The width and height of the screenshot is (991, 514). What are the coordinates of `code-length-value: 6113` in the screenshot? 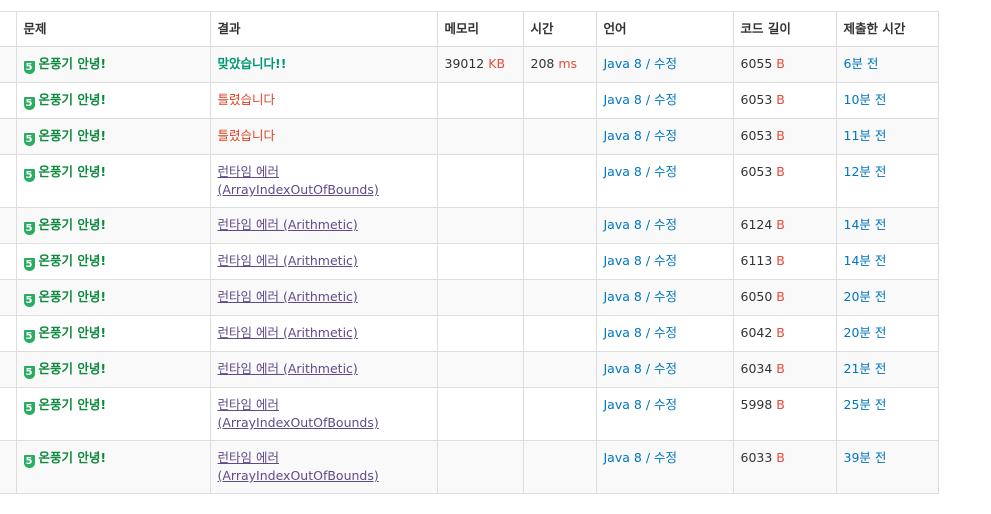 It's located at (756, 260).